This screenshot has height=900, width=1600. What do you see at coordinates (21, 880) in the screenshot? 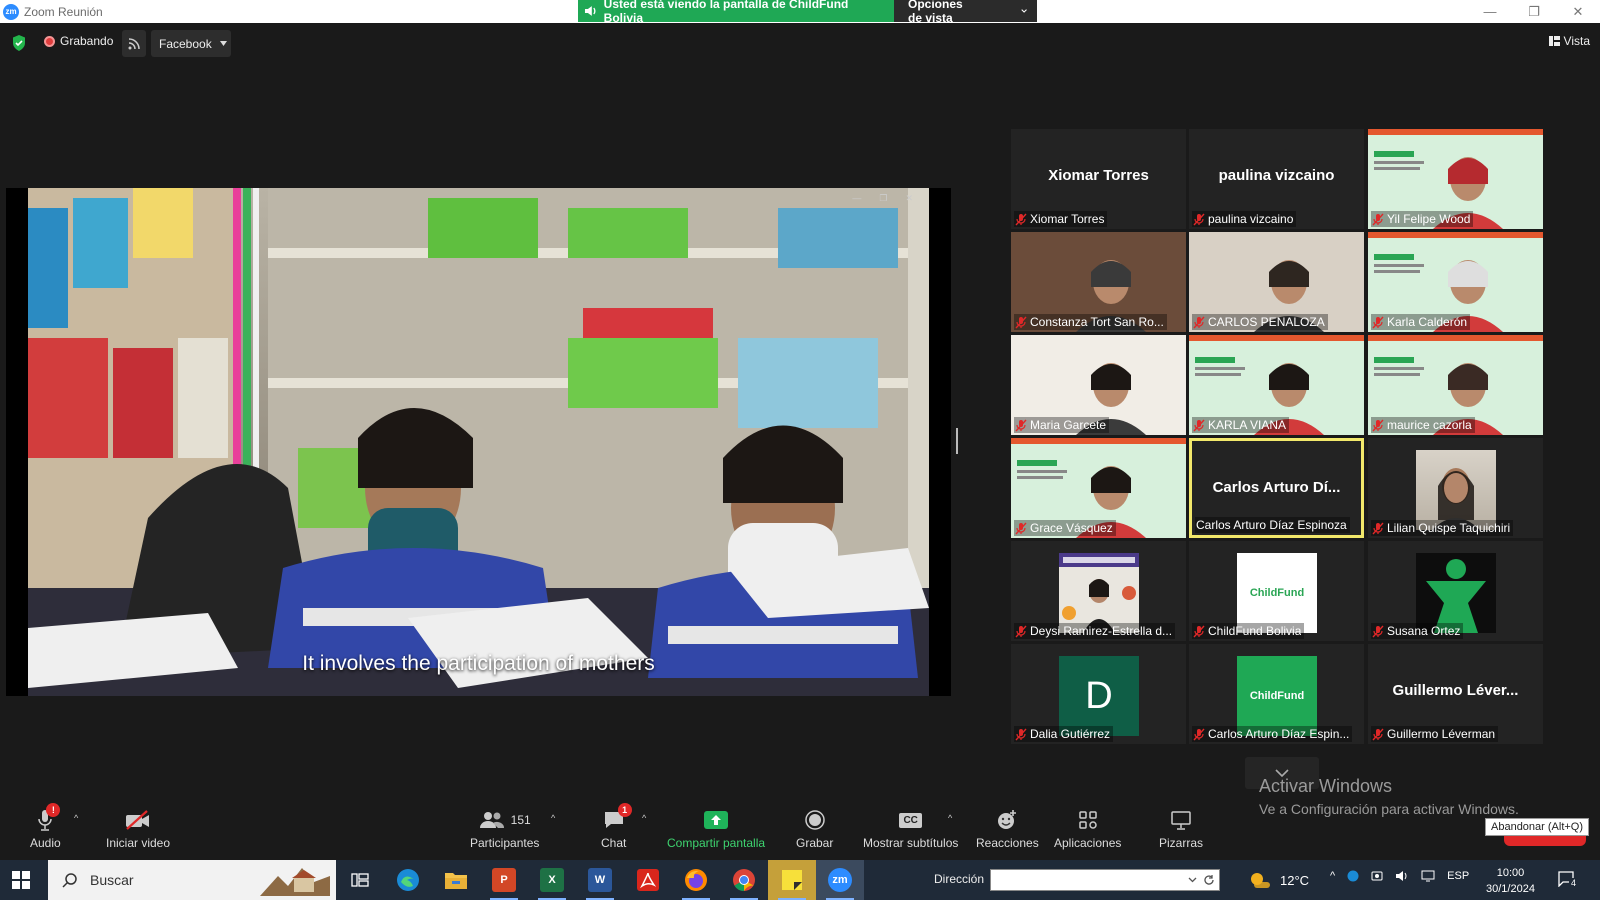
I see `windows-start-icon` at bounding box center [21, 880].